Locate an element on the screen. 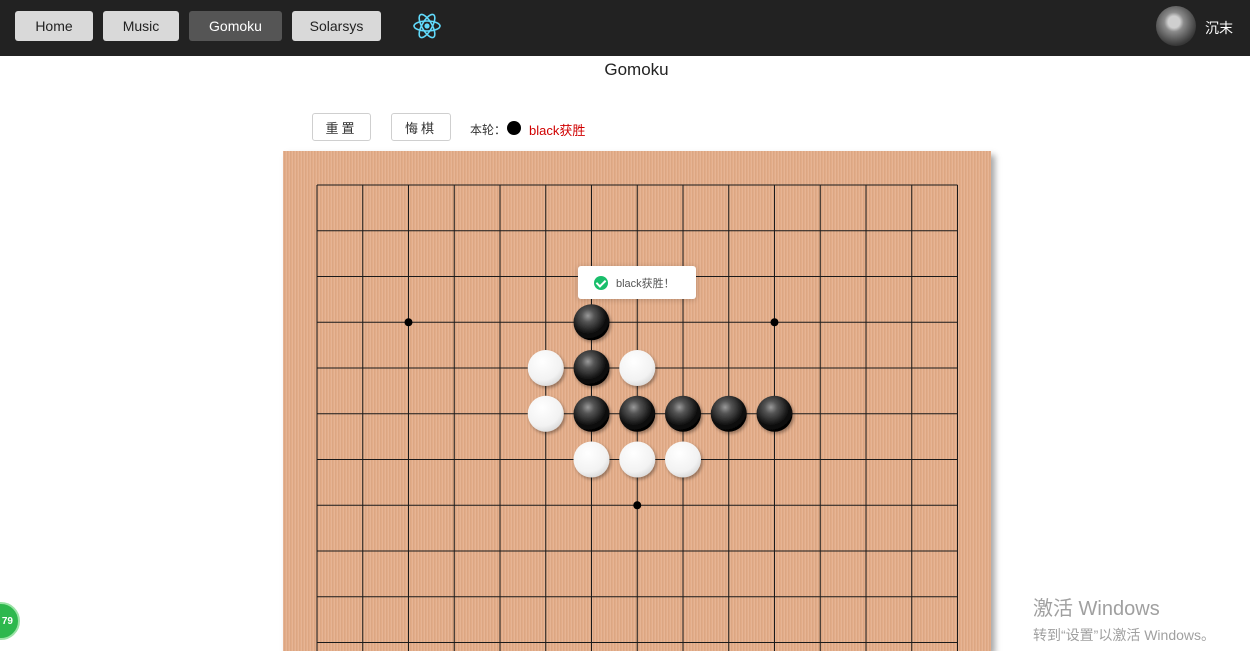  reset-button: 重置 is located at coordinates (341, 127).